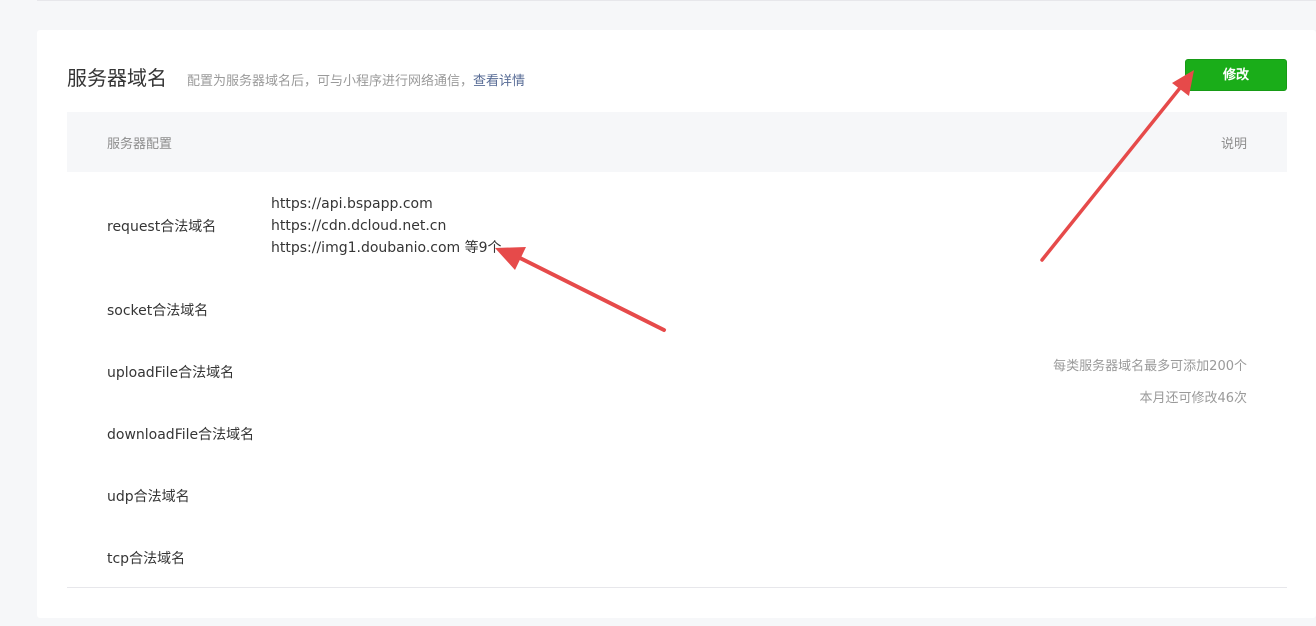  What do you see at coordinates (158, 311) in the screenshot?
I see `row-label-socket: socket合法域名` at bounding box center [158, 311].